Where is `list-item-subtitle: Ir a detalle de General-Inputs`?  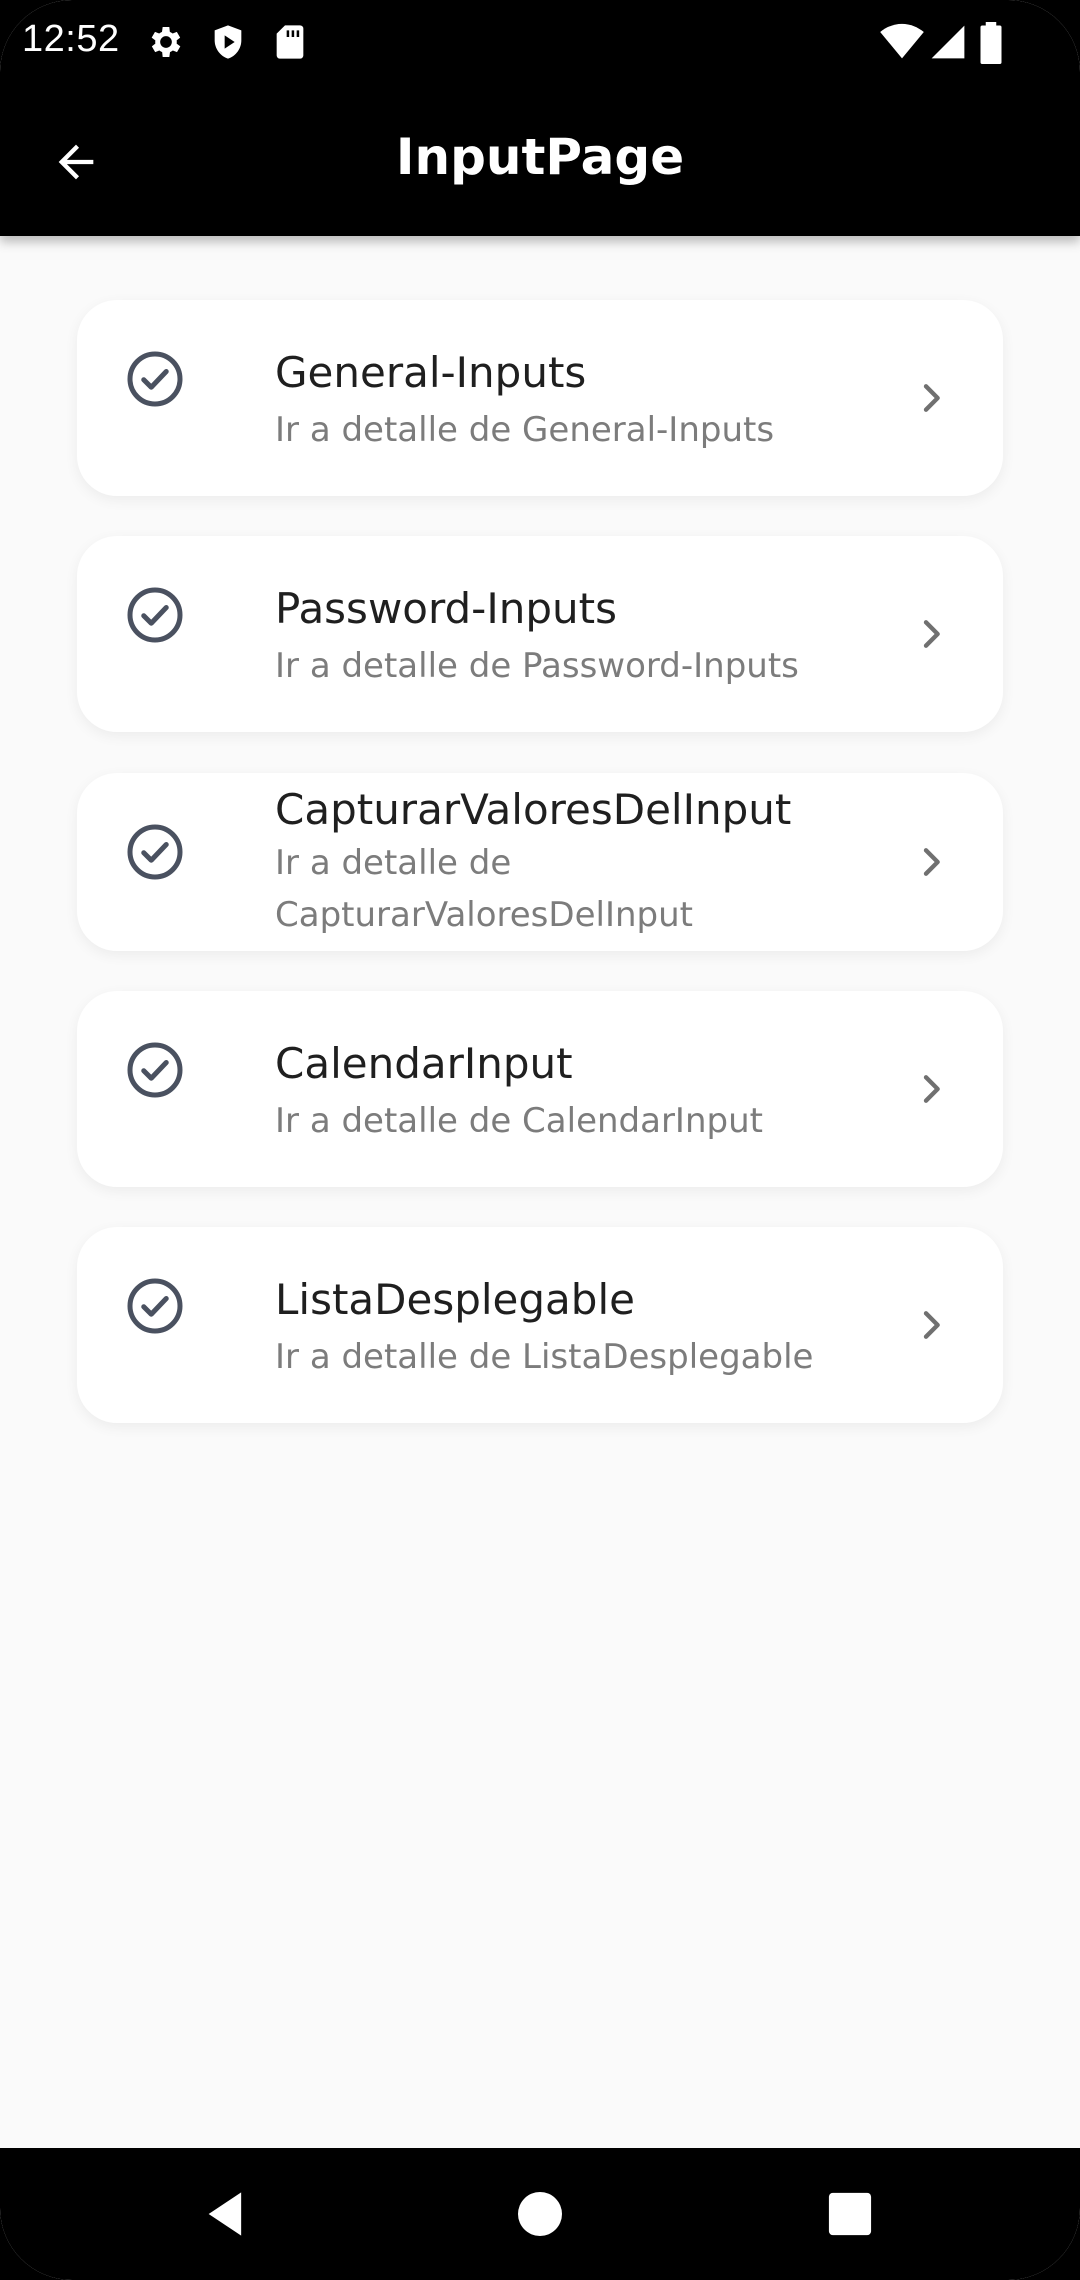
list-item-subtitle: Ir a detalle de General-Inputs is located at coordinates (525, 430).